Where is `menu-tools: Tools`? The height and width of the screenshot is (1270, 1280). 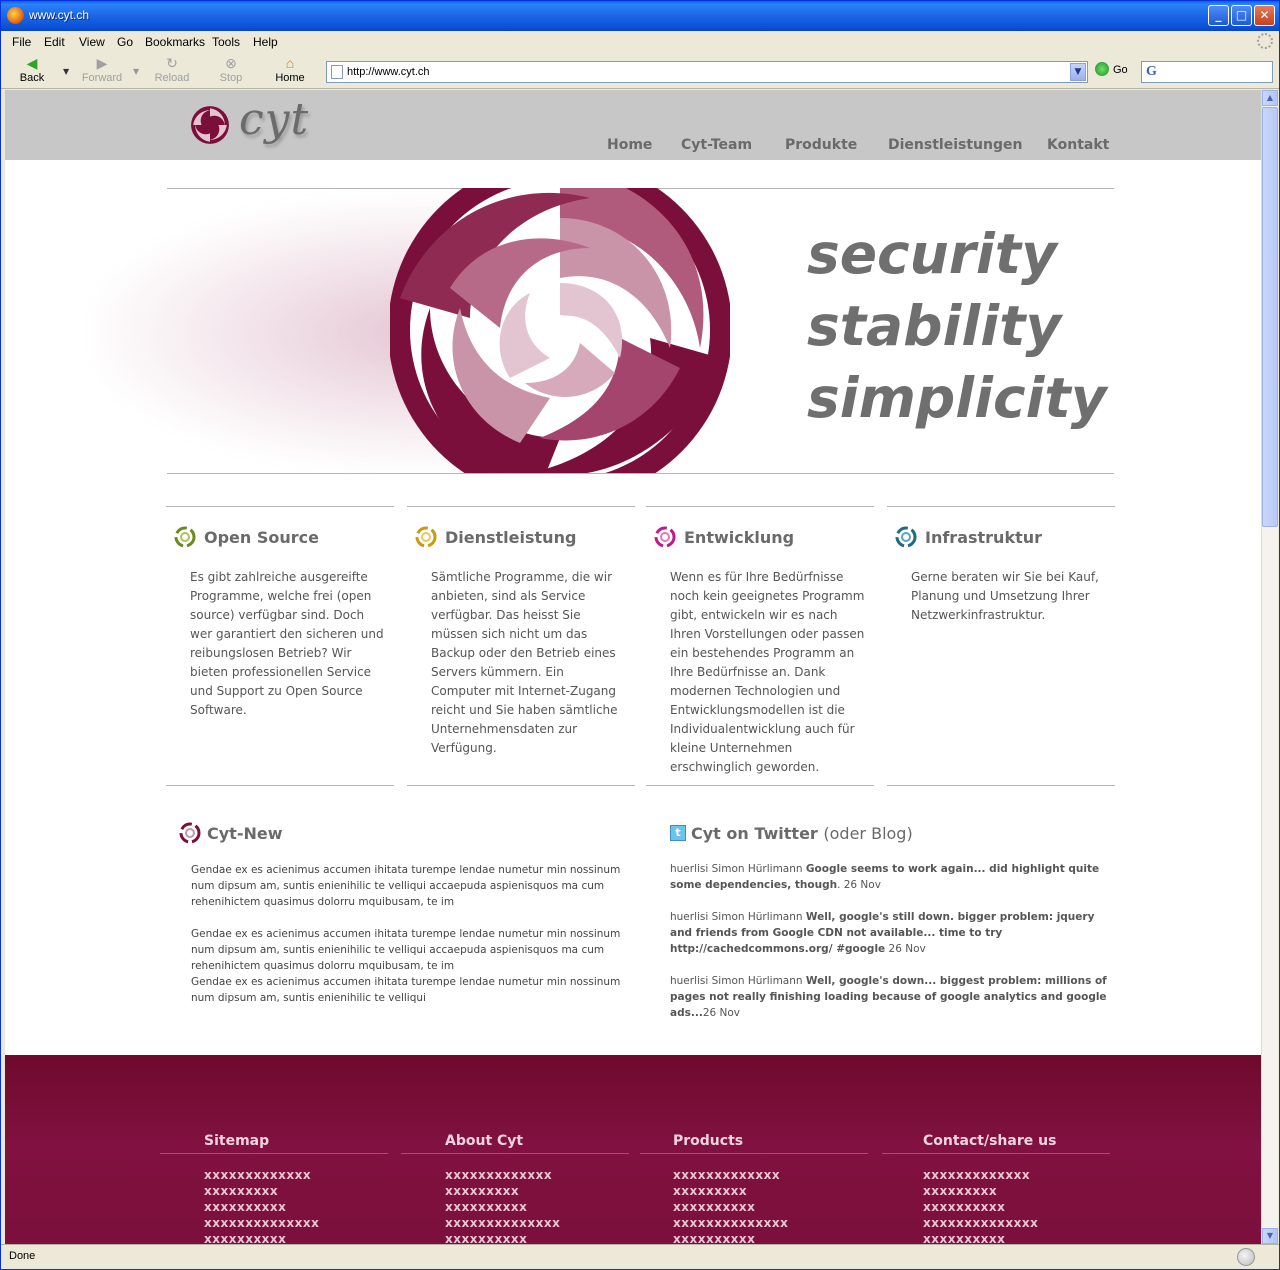
menu-tools: Tools is located at coordinates (226, 42).